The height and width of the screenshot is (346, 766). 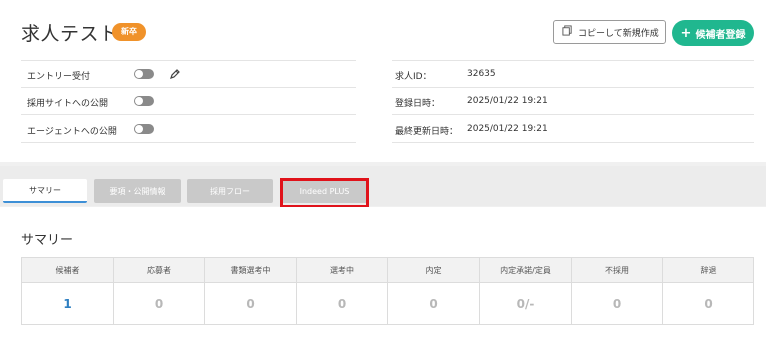 What do you see at coordinates (567, 32) in the screenshot?
I see `copy-icon` at bounding box center [567, 32].